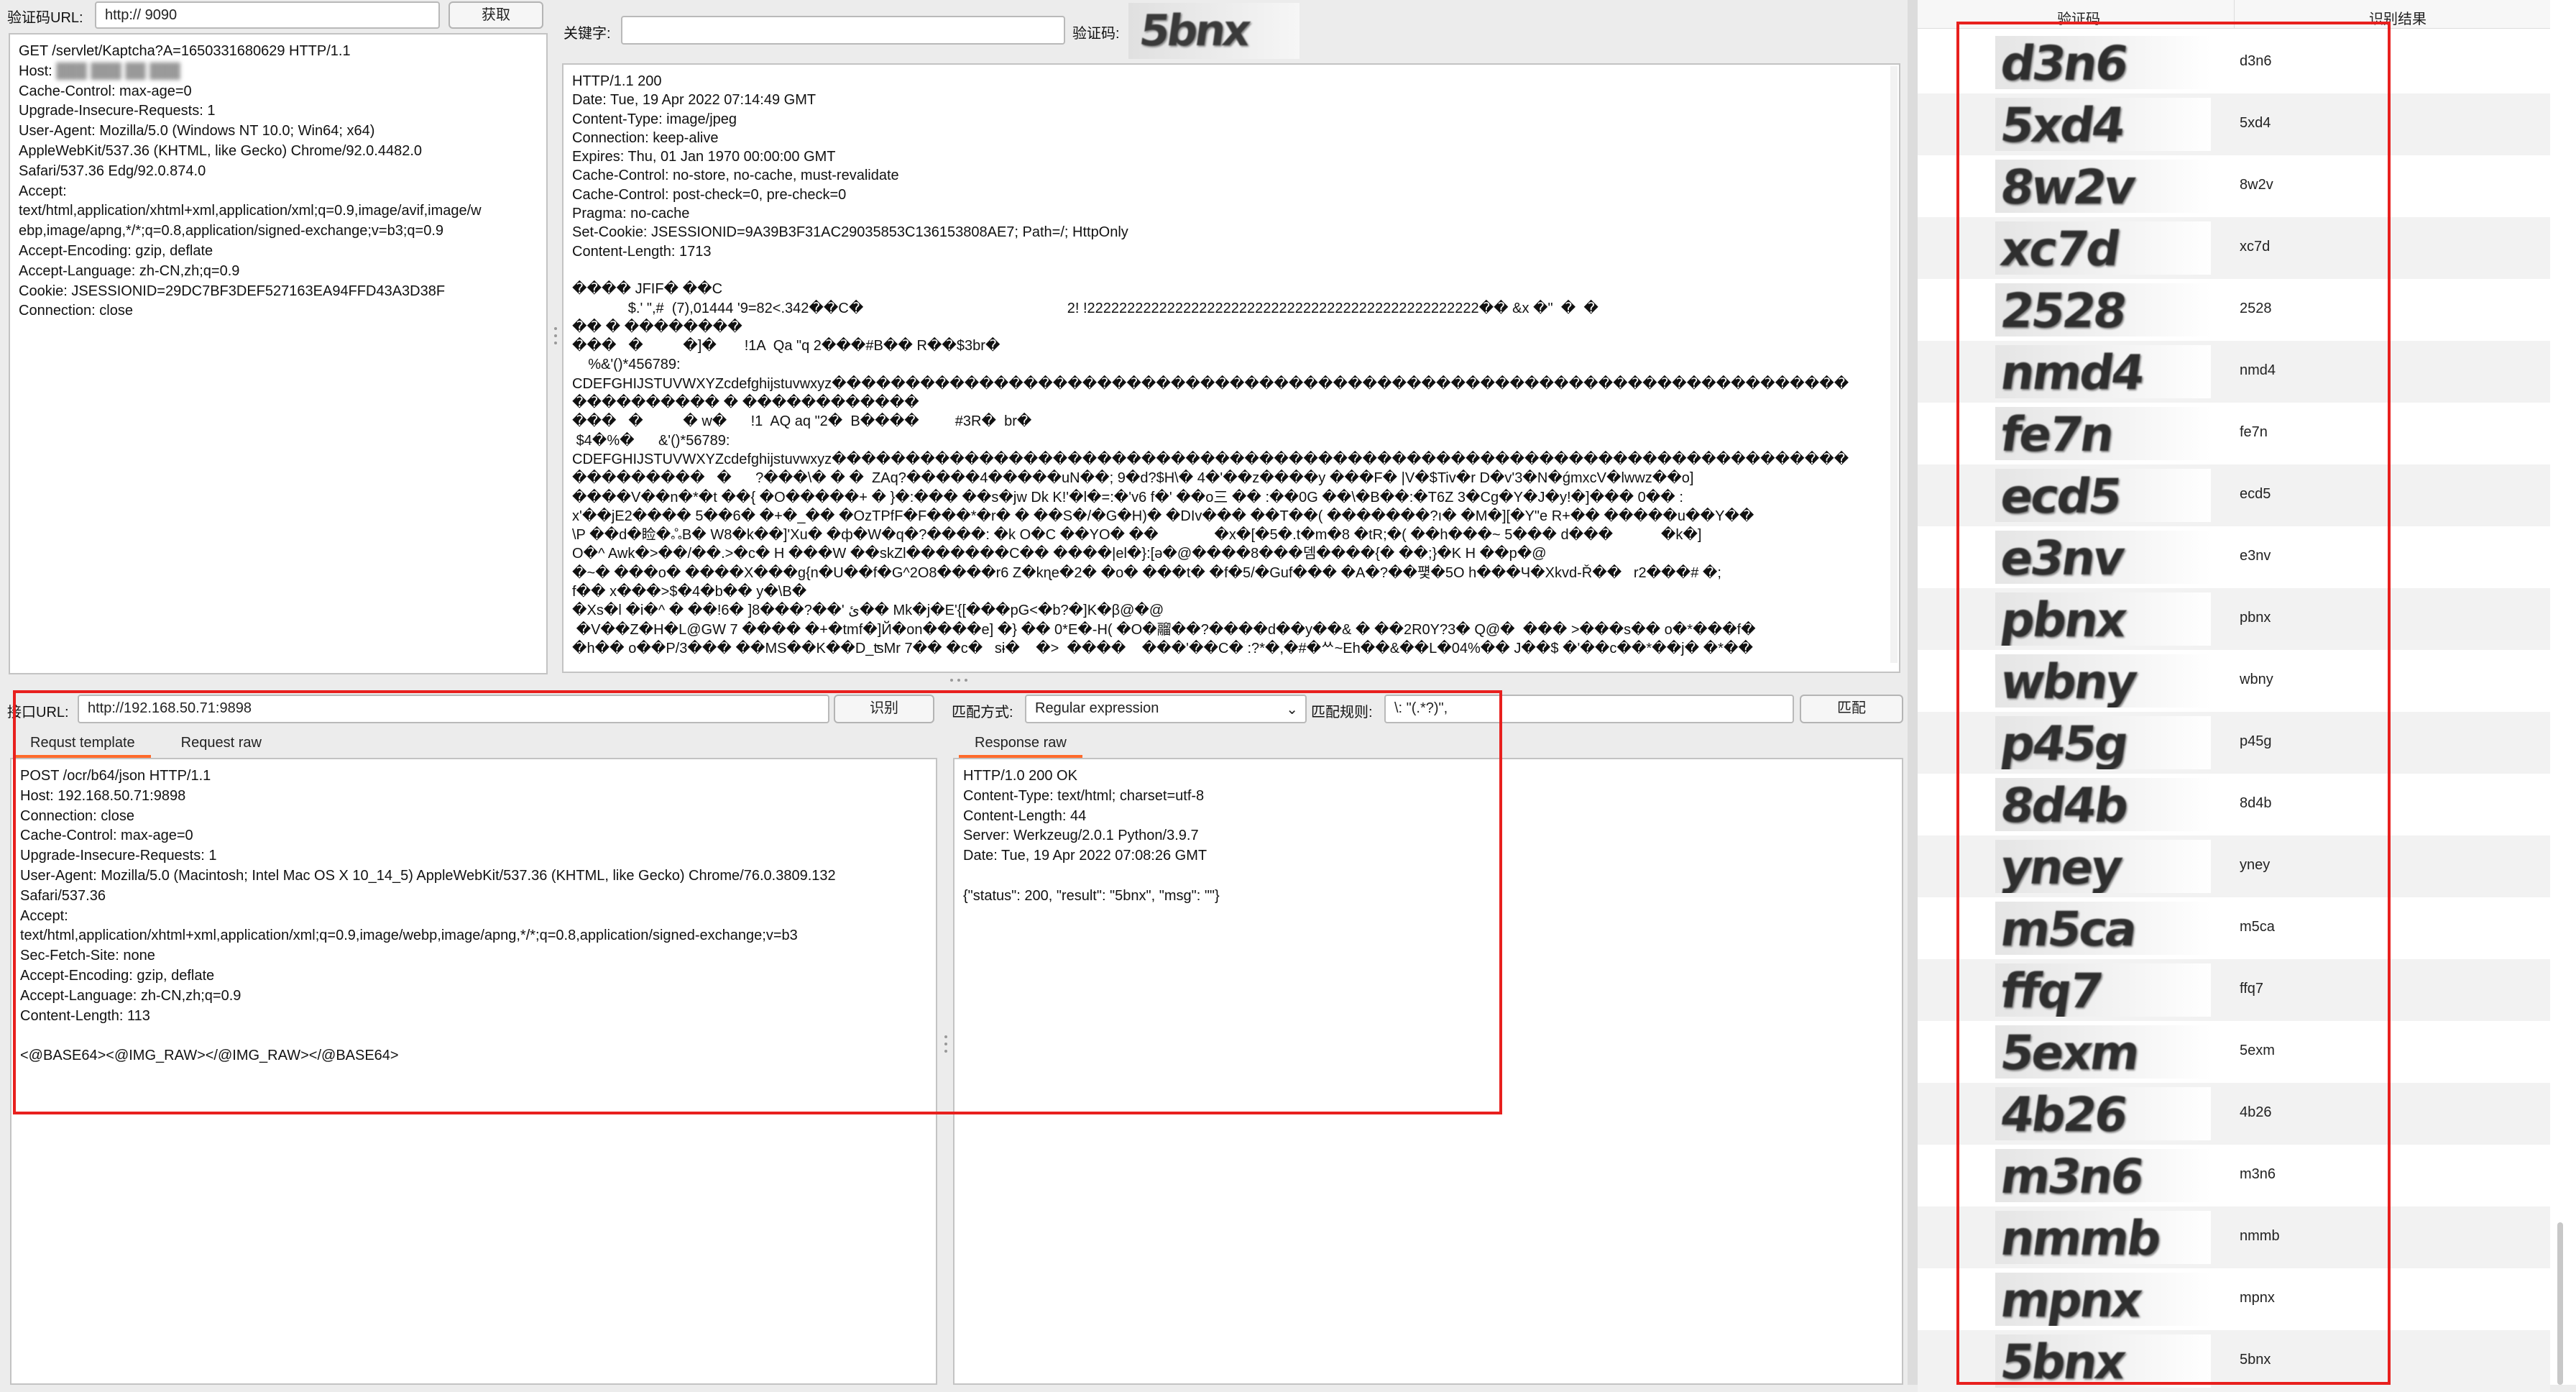 Image resolution: width=2576 pixels, height=1392 pixels. What do you see at coordinates (2103, 186) in the screenshot?
I see `captcha-thumbnail: 8w2v` at bounding box center [2103, 186].